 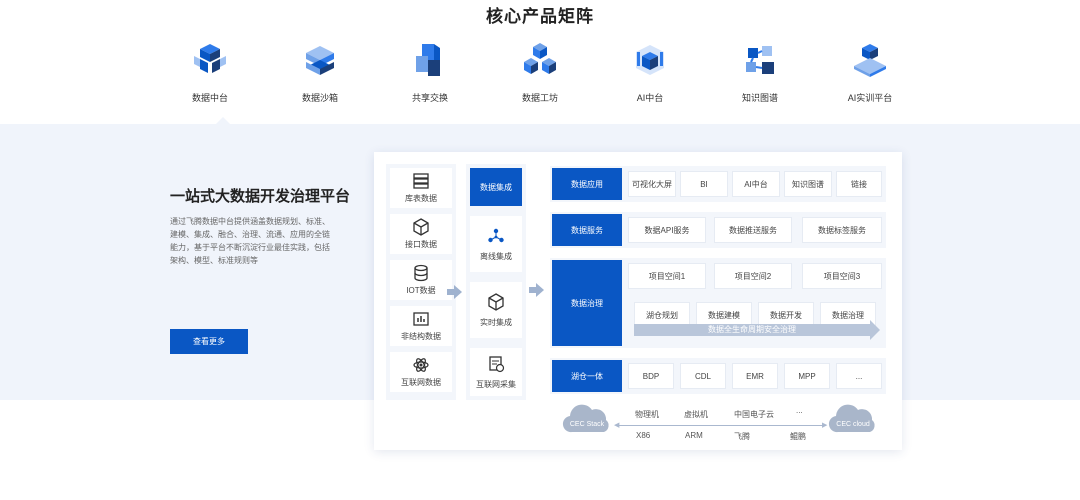 I want to click on atom-icon, so click(x=421, y=365).